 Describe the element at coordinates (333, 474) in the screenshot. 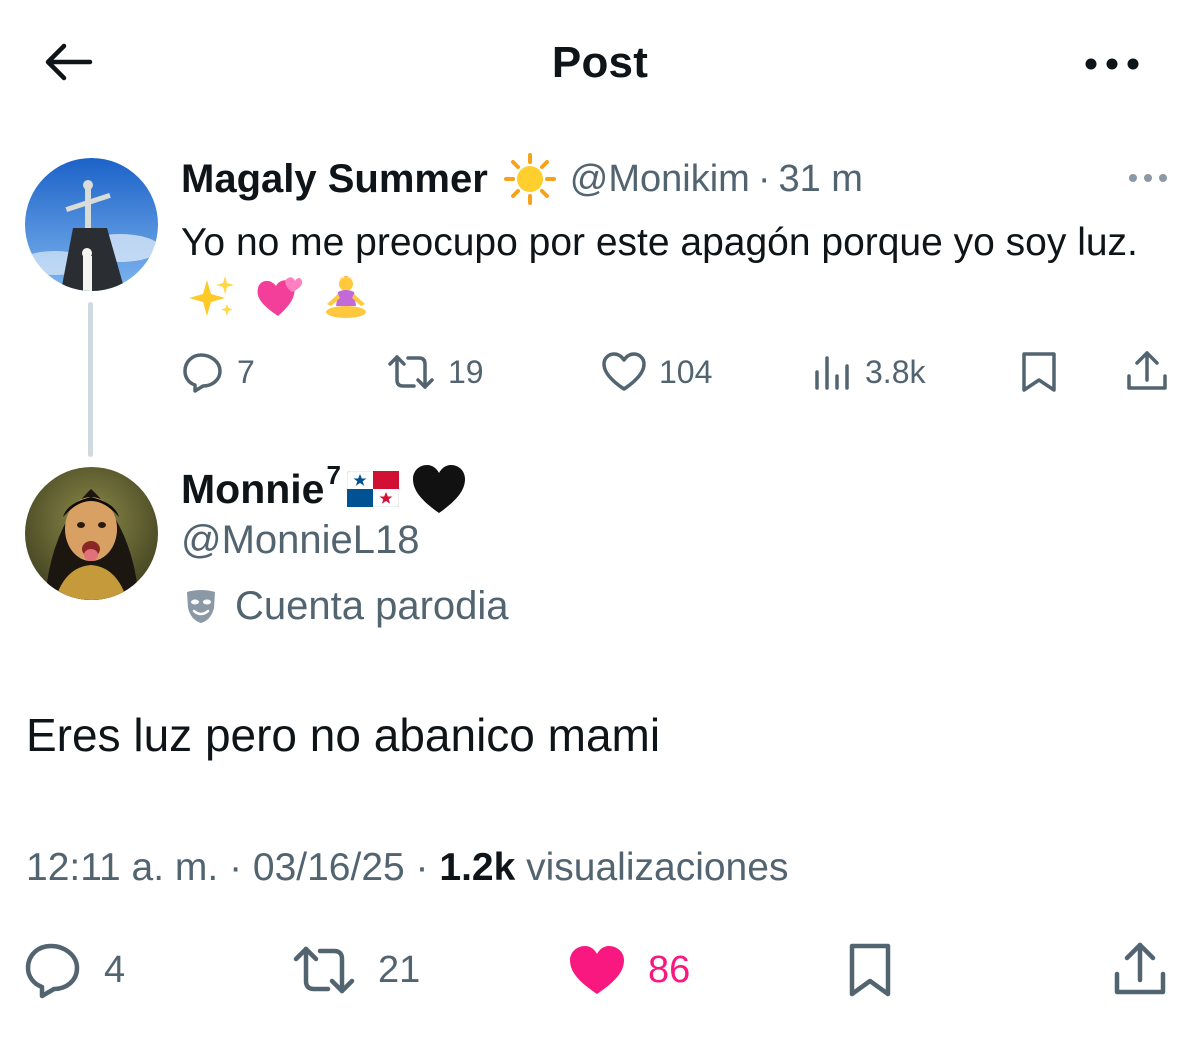

I see `name-superscript: 7` at that location.